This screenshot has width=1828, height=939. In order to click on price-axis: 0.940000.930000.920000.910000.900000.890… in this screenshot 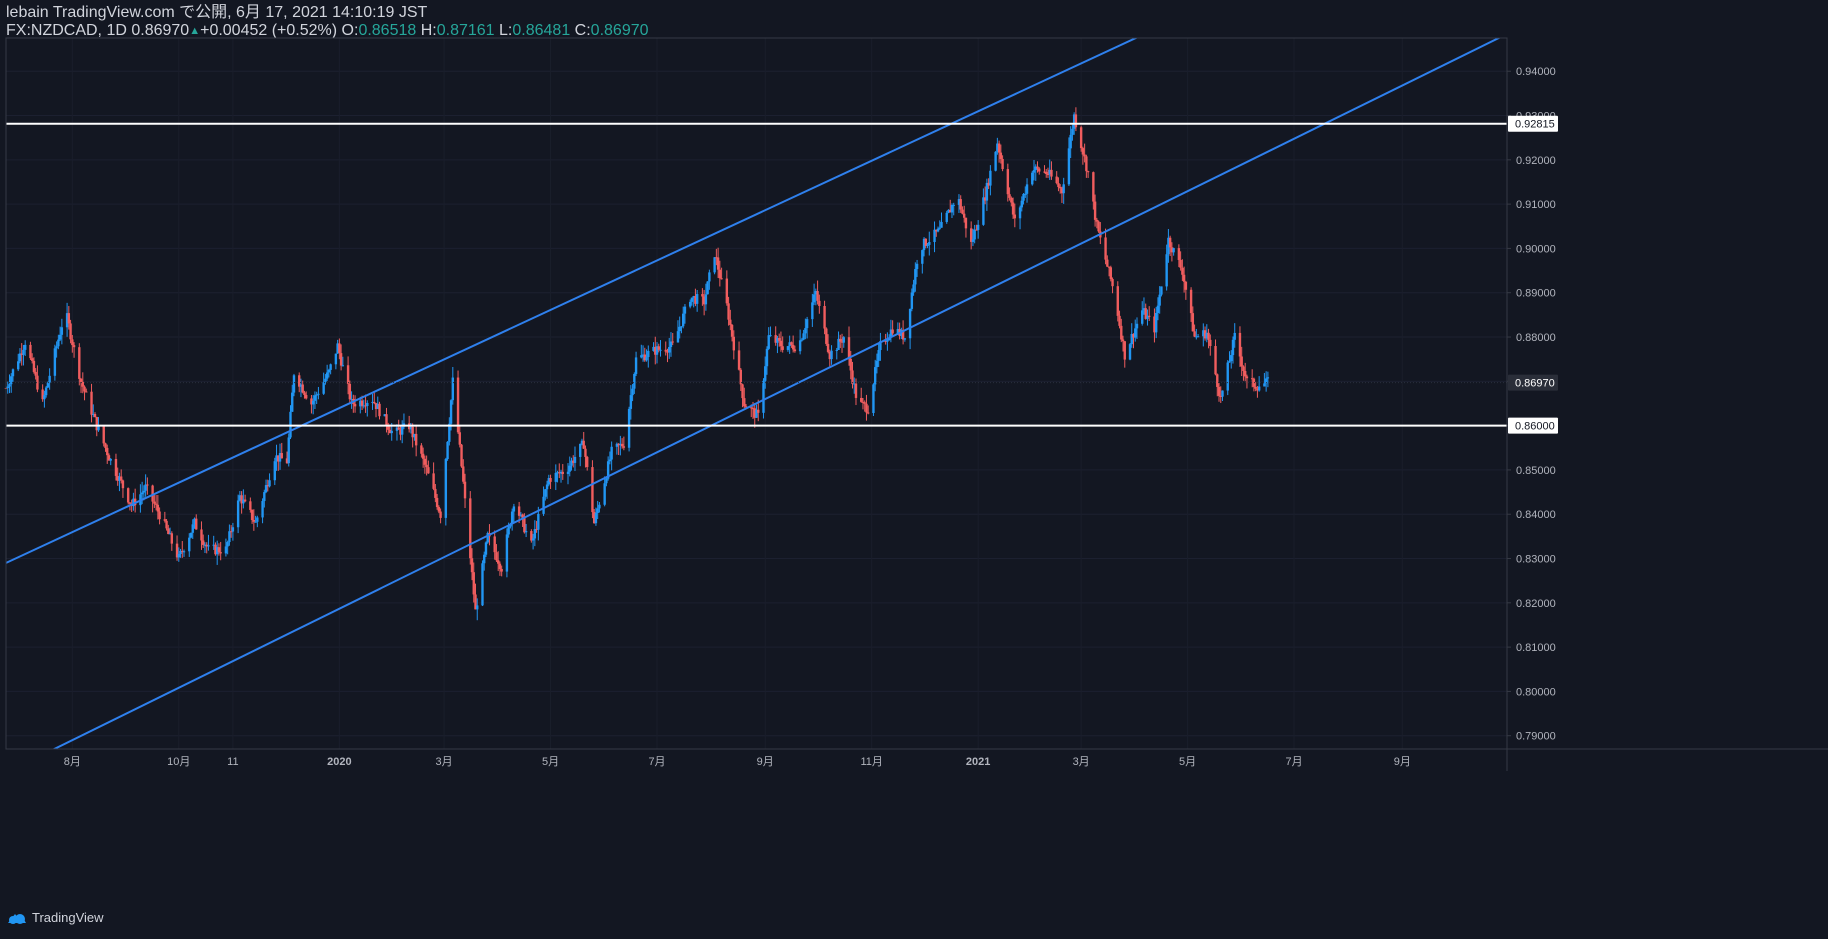, I will do `click(1532, 404)`.